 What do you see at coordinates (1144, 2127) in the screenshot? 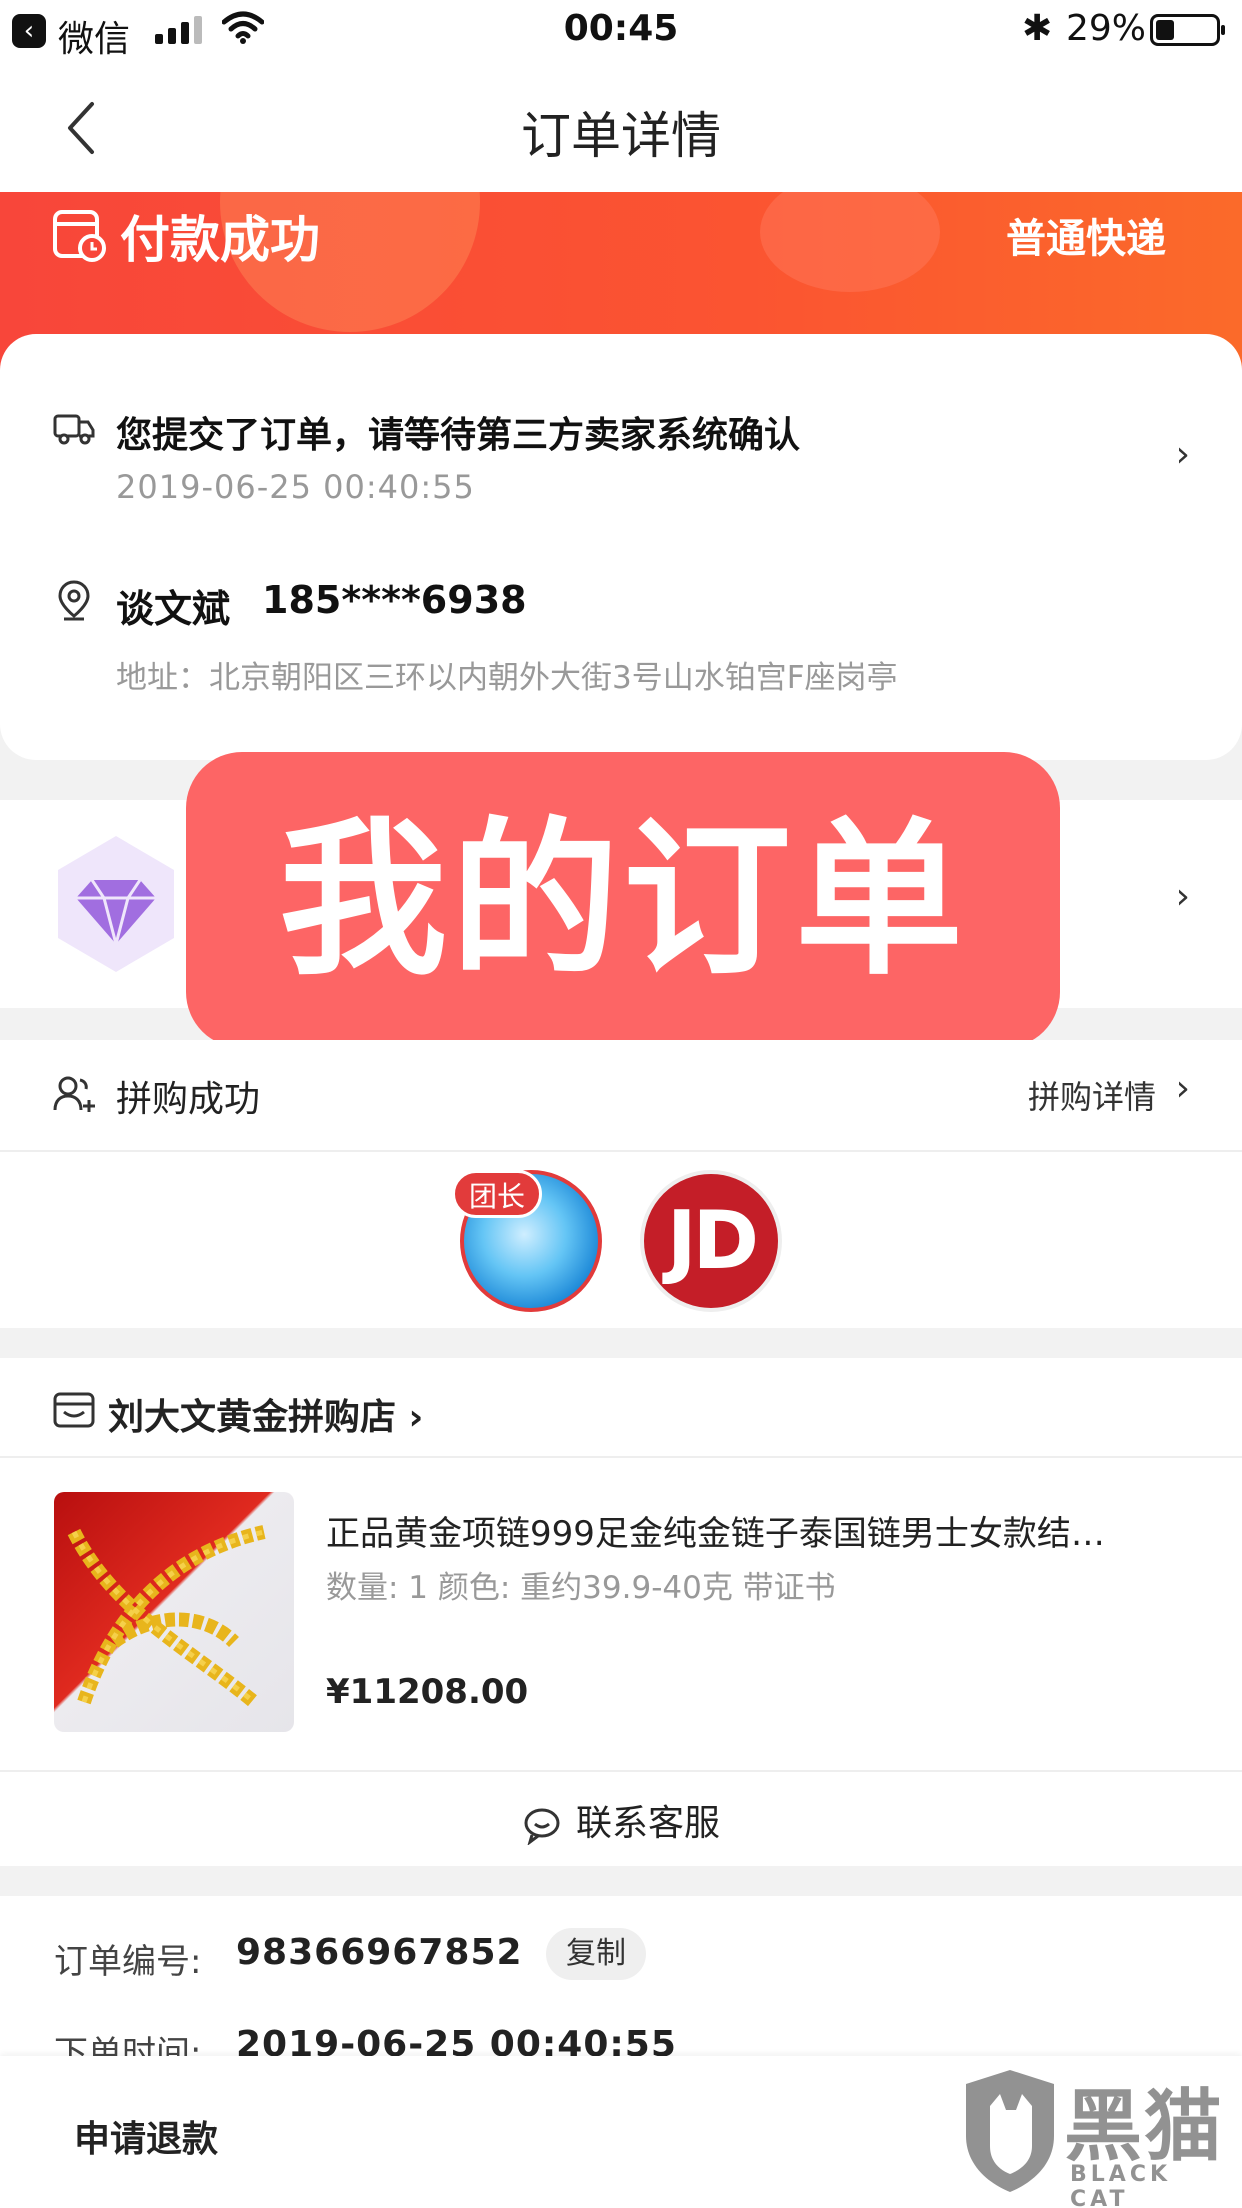
I see `watermark-cn: 黑猫` at bounding box center [1144, 2127].